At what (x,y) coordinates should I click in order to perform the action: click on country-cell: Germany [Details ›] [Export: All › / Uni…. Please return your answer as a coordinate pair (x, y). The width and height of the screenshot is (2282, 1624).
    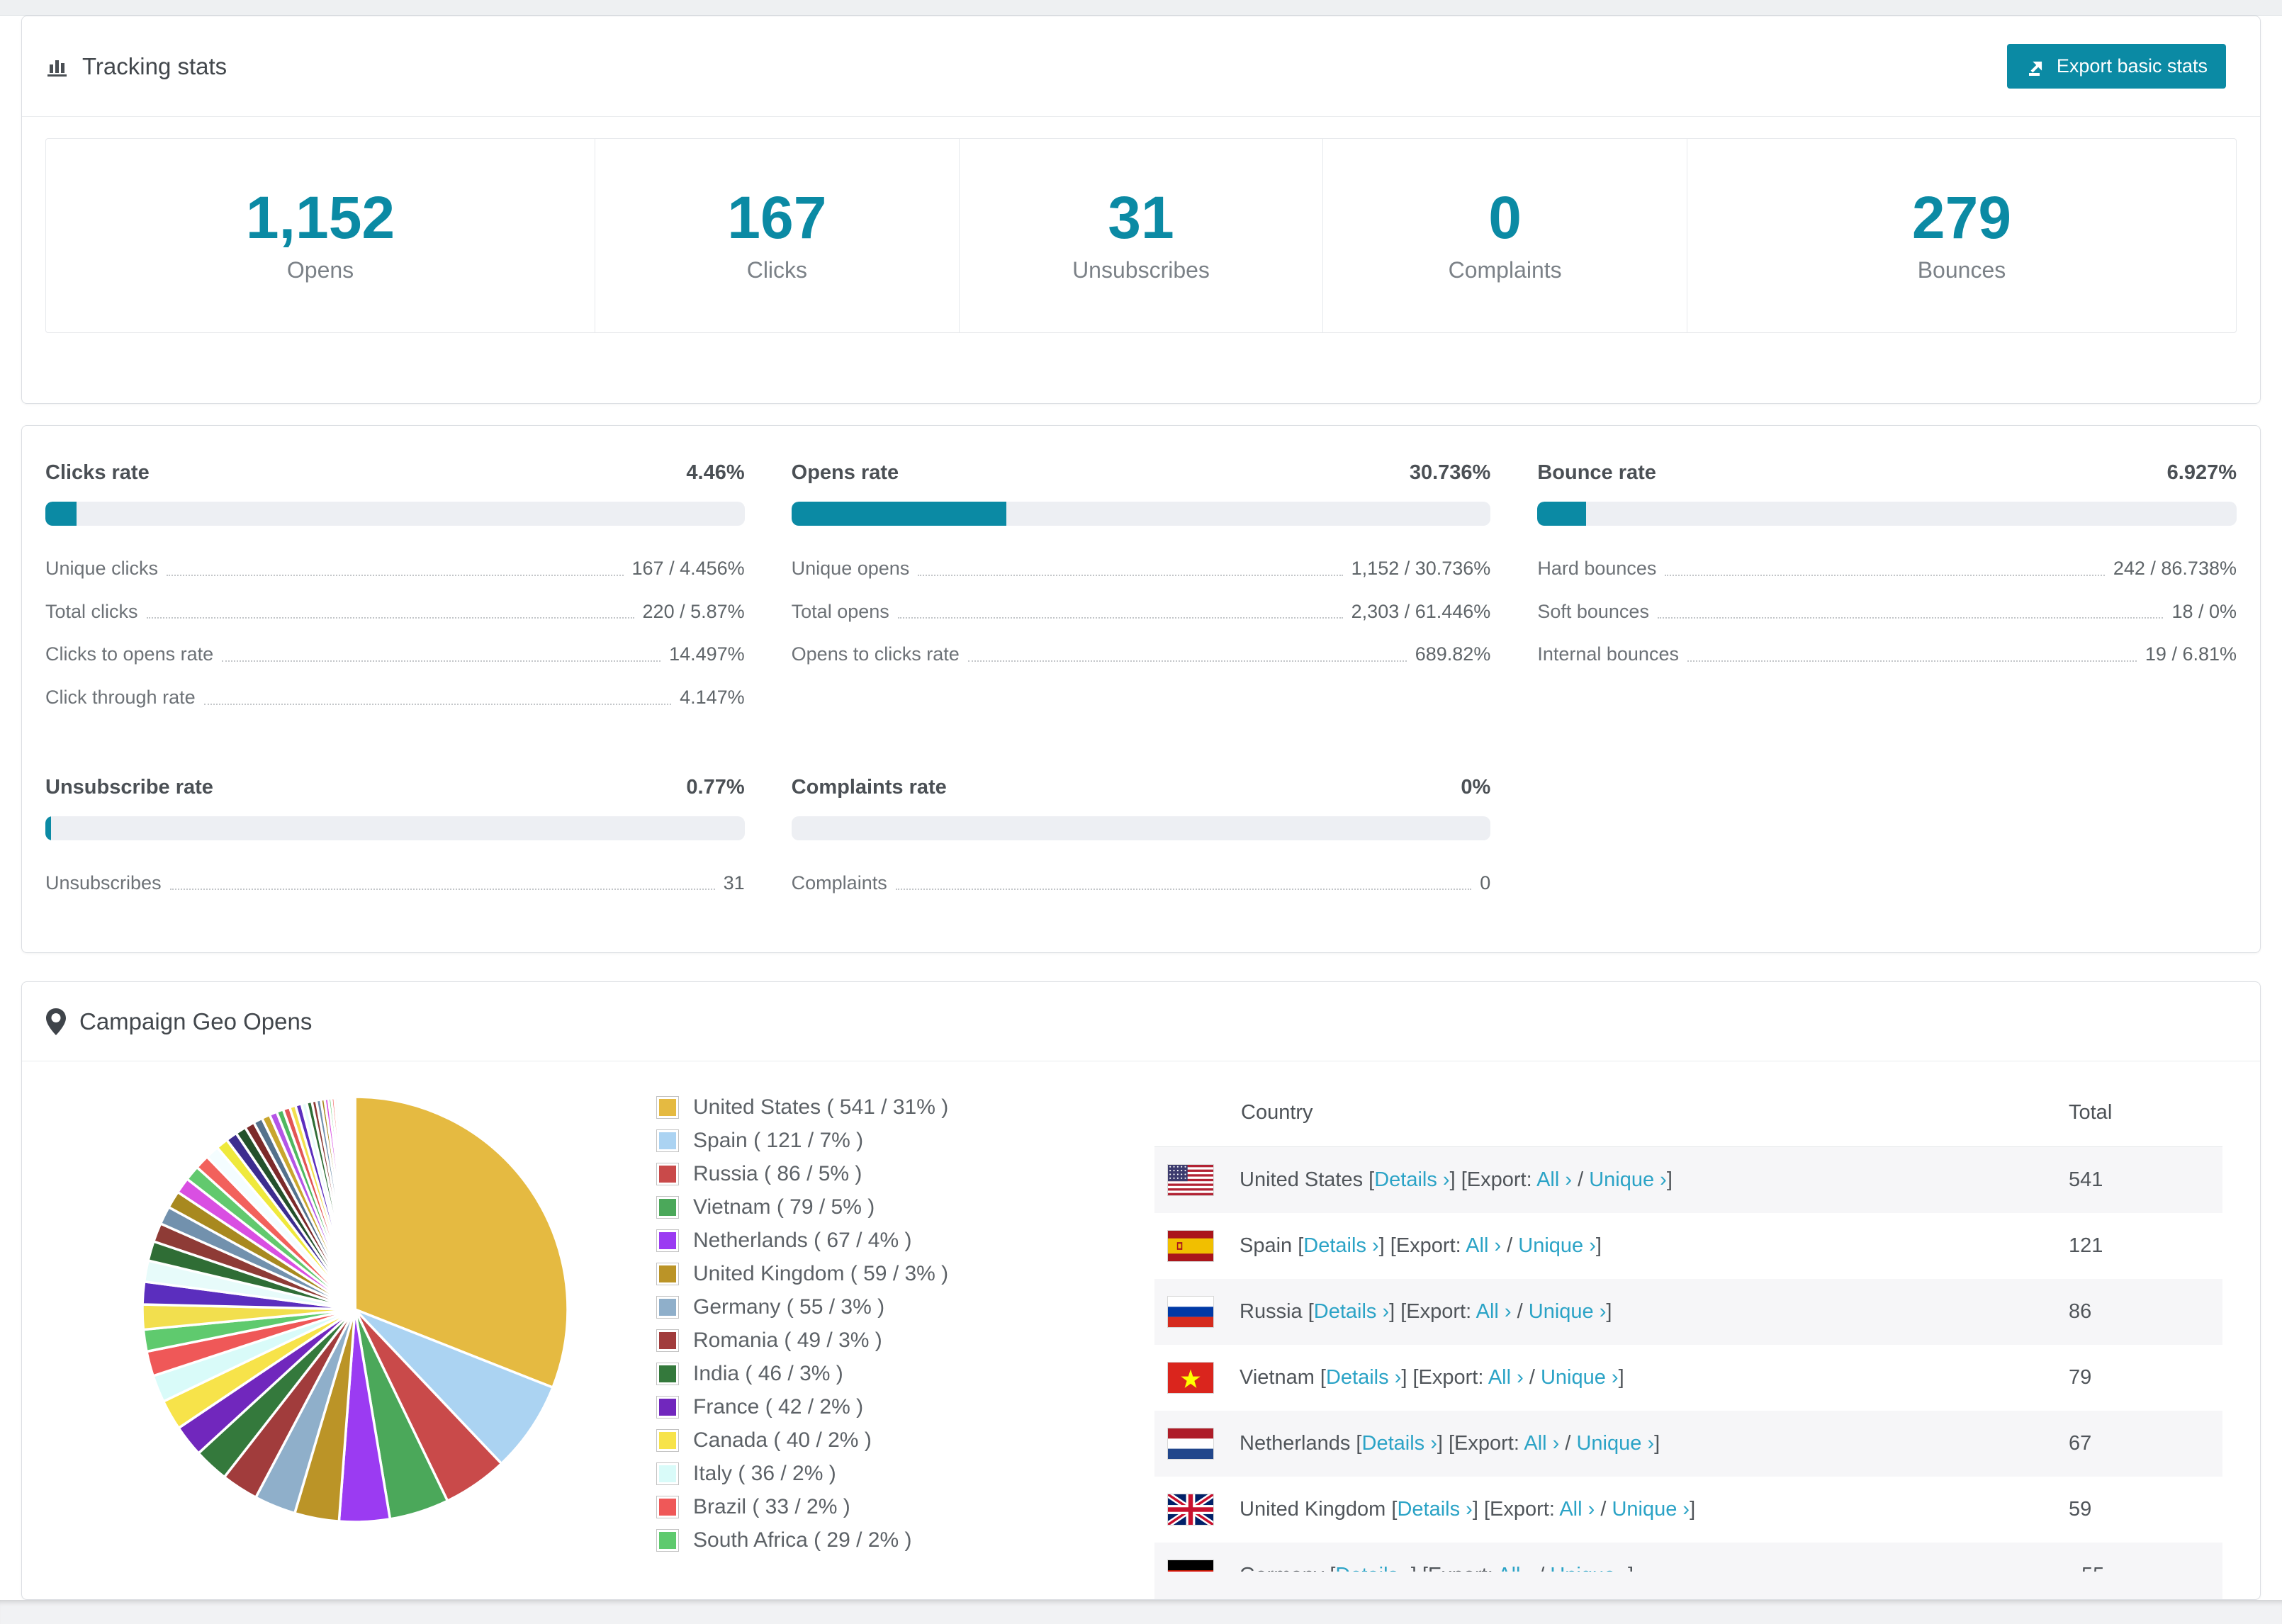
    Looking at the image, I should click on (1437, 1568).